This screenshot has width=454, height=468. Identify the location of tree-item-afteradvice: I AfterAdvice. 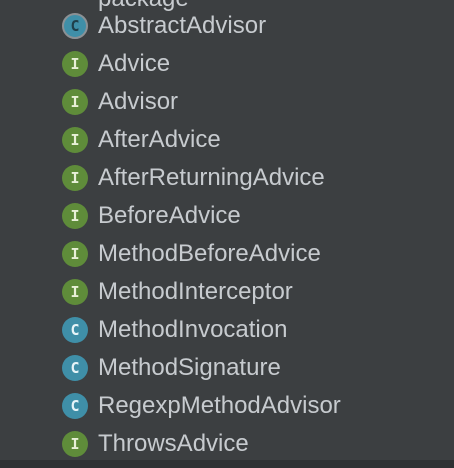
(227, 140).